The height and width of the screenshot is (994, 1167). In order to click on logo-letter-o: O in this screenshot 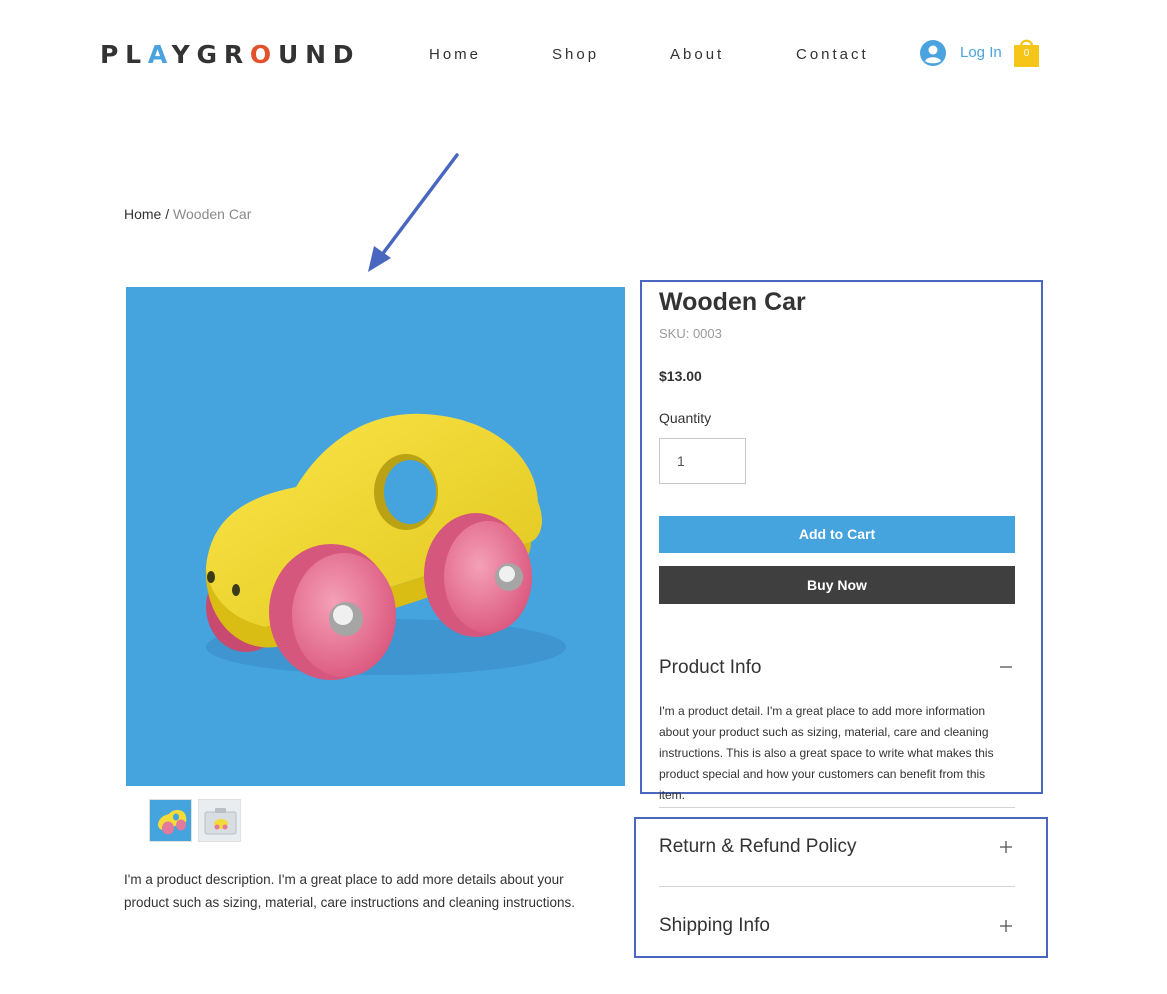, I will do `click(263, 54)`.